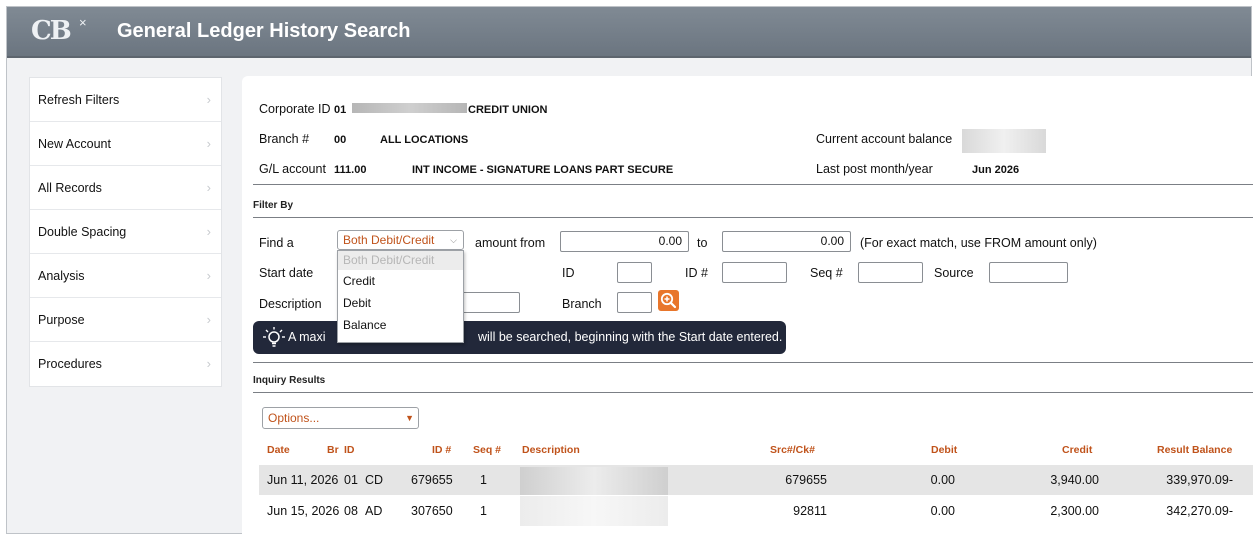  I want to click on id-label: ID, so click(568, 273).